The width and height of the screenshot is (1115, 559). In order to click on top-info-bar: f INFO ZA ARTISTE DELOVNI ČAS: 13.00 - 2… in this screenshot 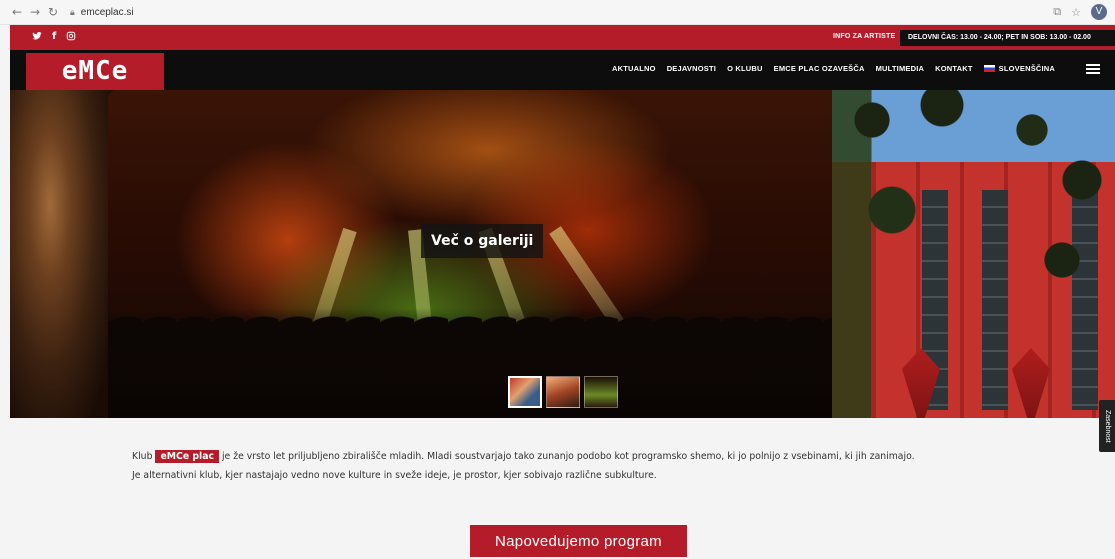, I will do `click(562, 37)`.